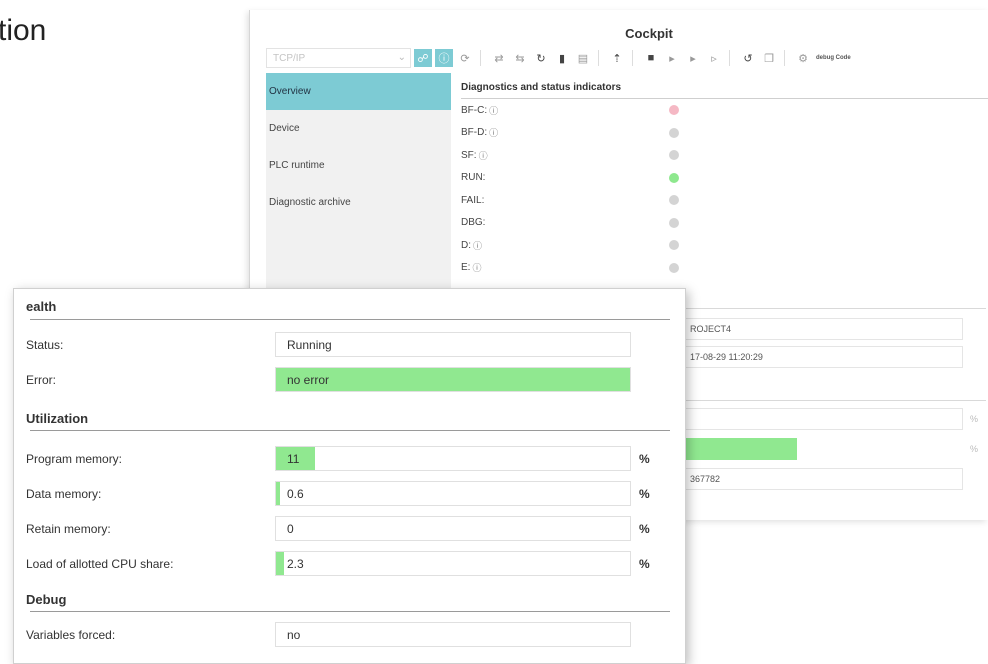 The height and width of the screenshot is (664, 988). Describe the element at coordinates (473, 178) in the screenshot. I see `led-label: RUN:` at that location.